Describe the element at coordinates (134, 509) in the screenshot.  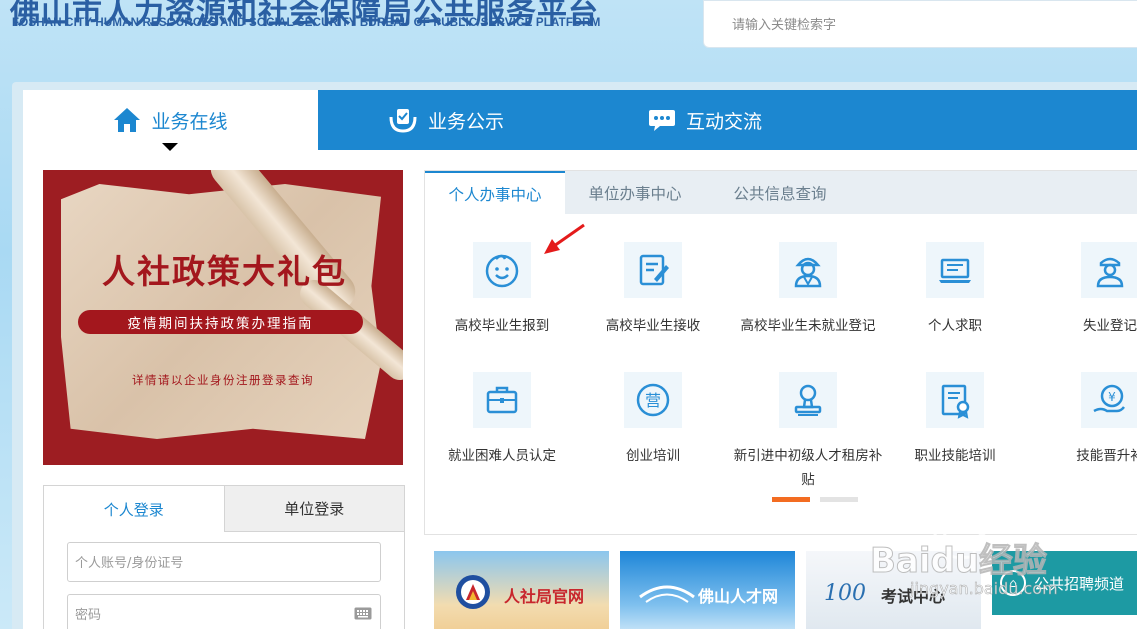
I see `tab-personal-login: 个人登录` at that location.